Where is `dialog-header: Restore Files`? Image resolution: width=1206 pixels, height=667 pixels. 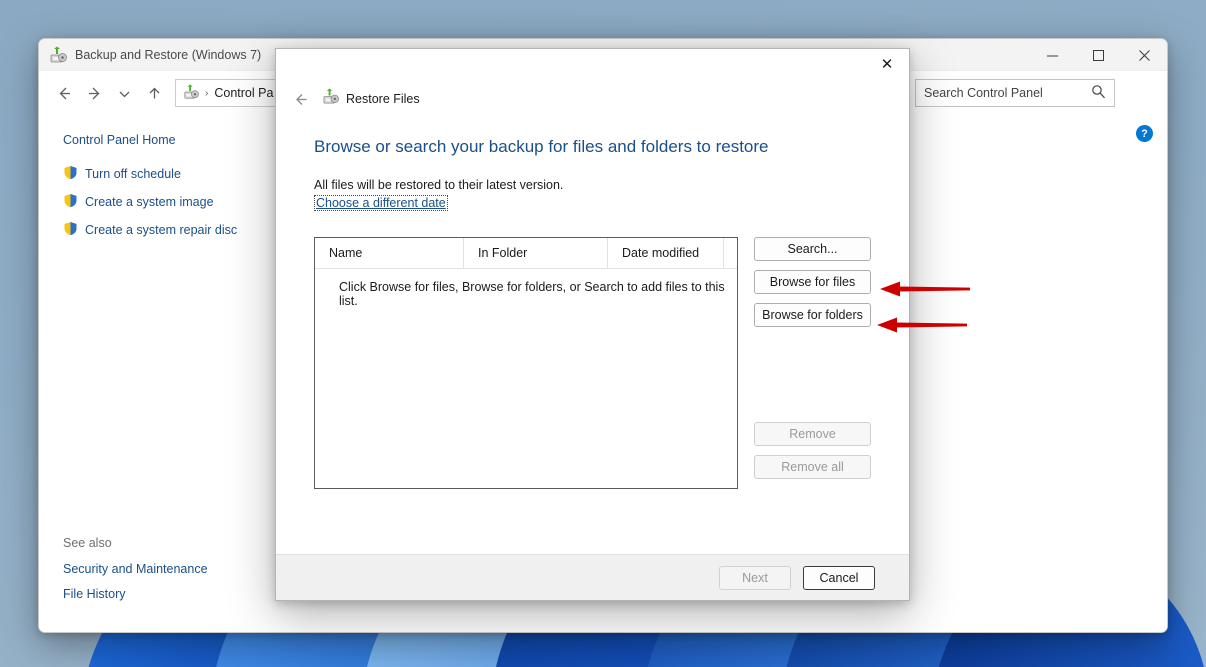
dialog-header: Restore Files is located at coordinates (592, 80).